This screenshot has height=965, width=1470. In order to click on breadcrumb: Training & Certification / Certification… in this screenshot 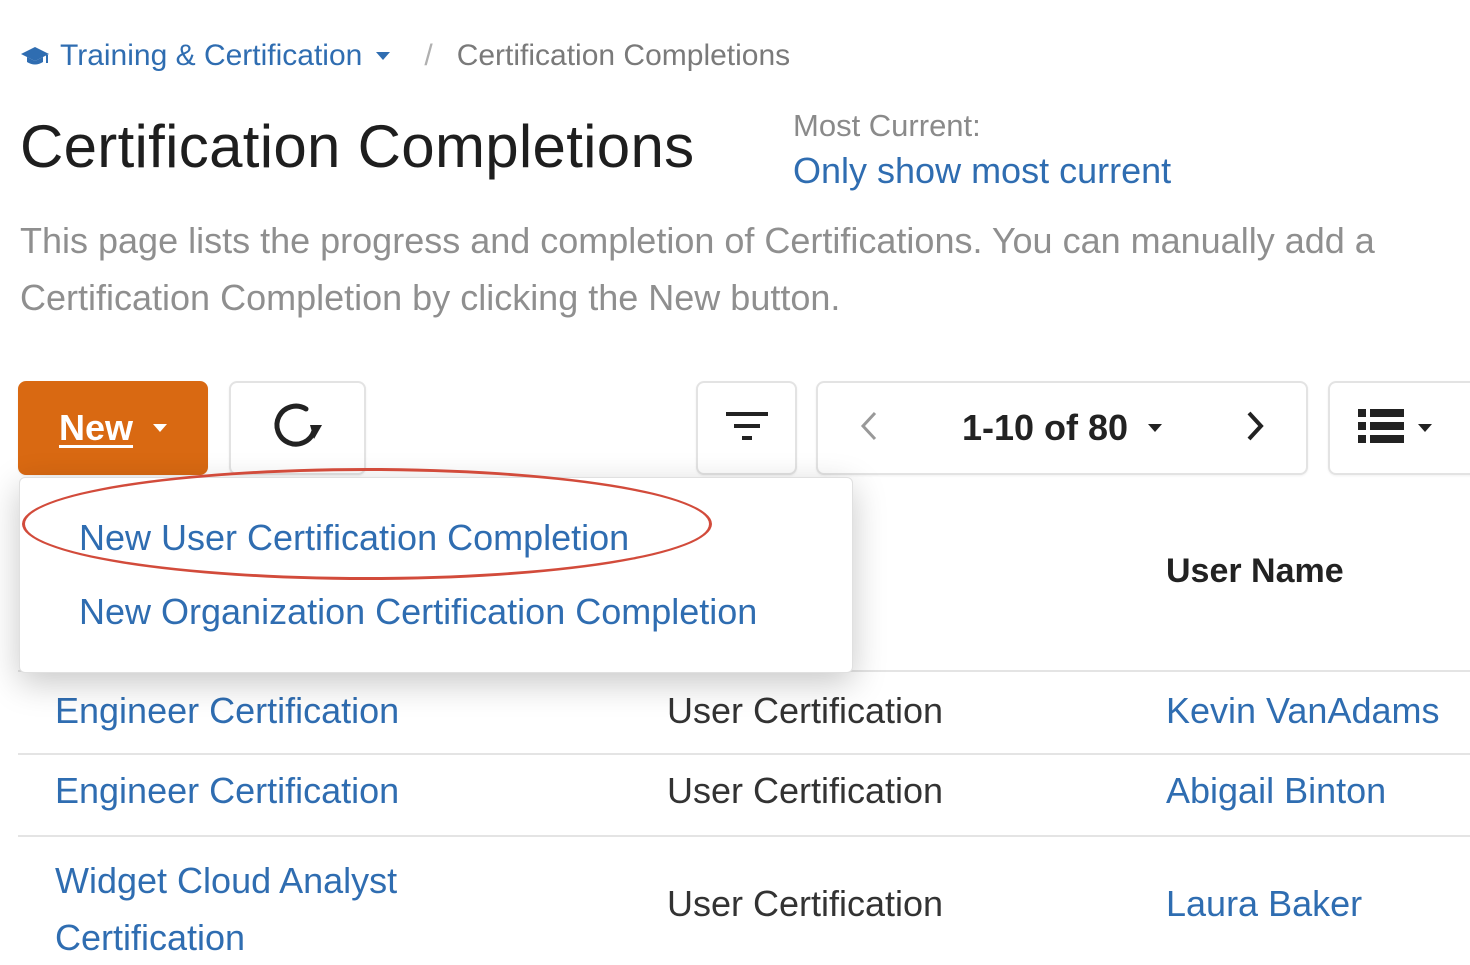, I will do `click(405, 56)`.